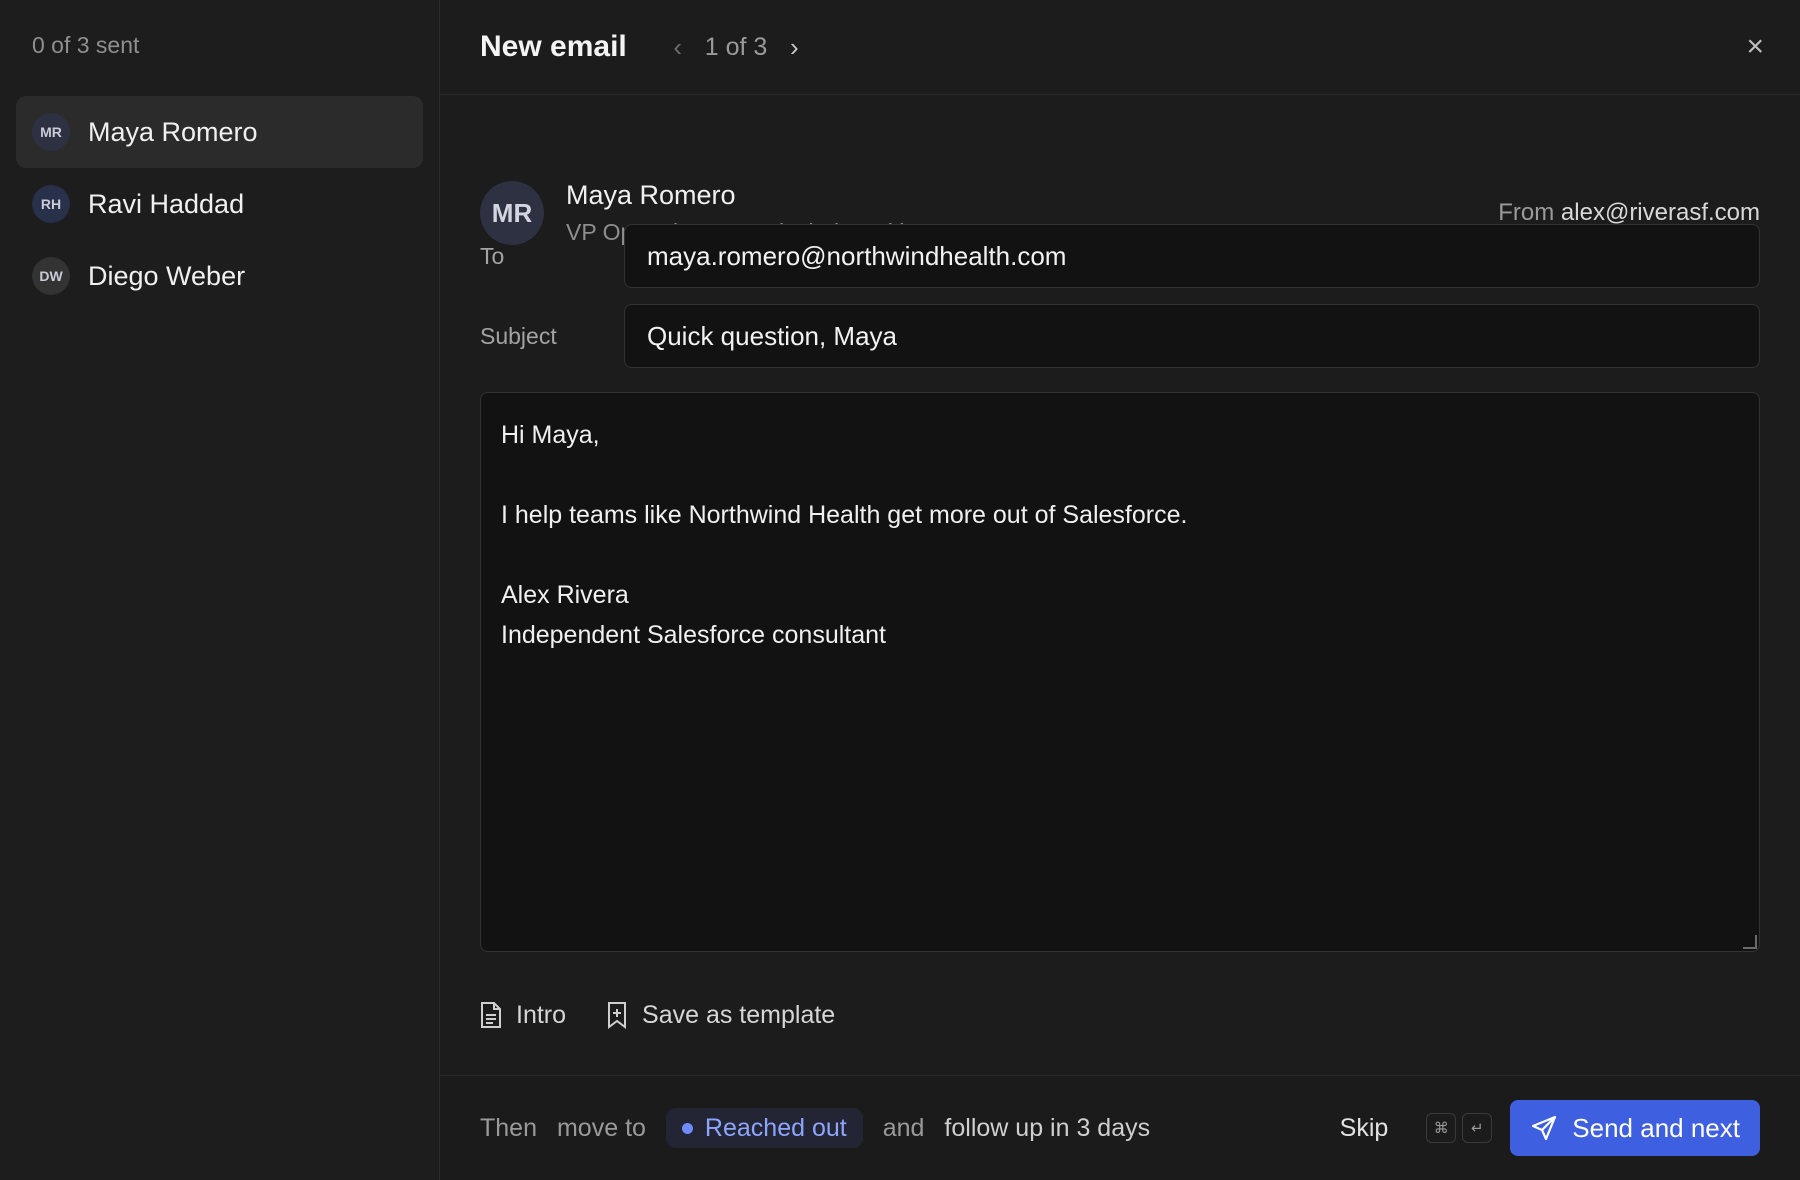  I want to click on send-and-next-button: Send and next, so click(1635, 1128).